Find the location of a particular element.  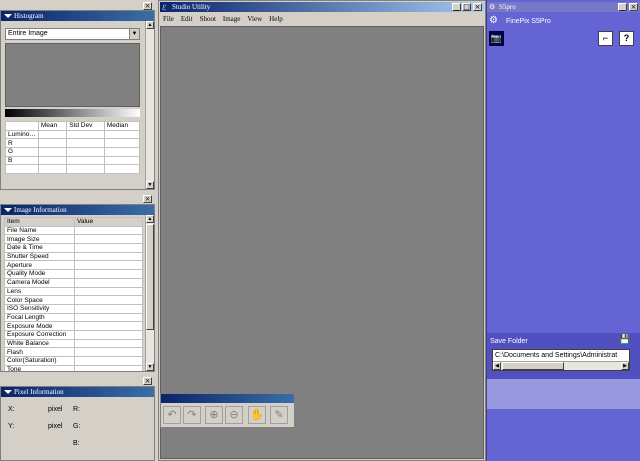

maximize-button: □ is located at coordinates (466, 7).